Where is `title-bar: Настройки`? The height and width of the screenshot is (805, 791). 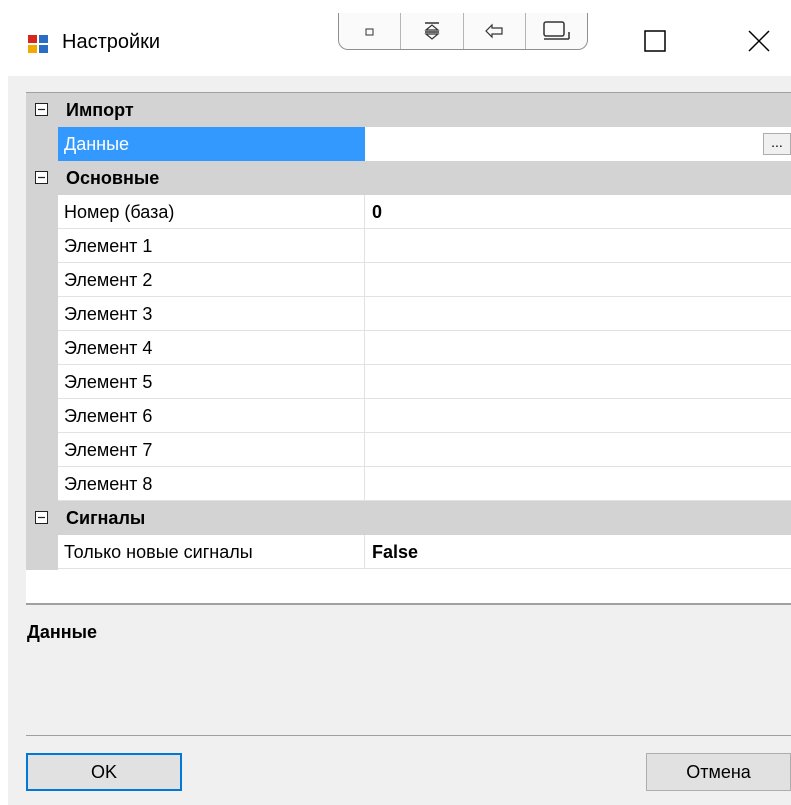 title-bar: Настройки is located at coordinates (395, 38).